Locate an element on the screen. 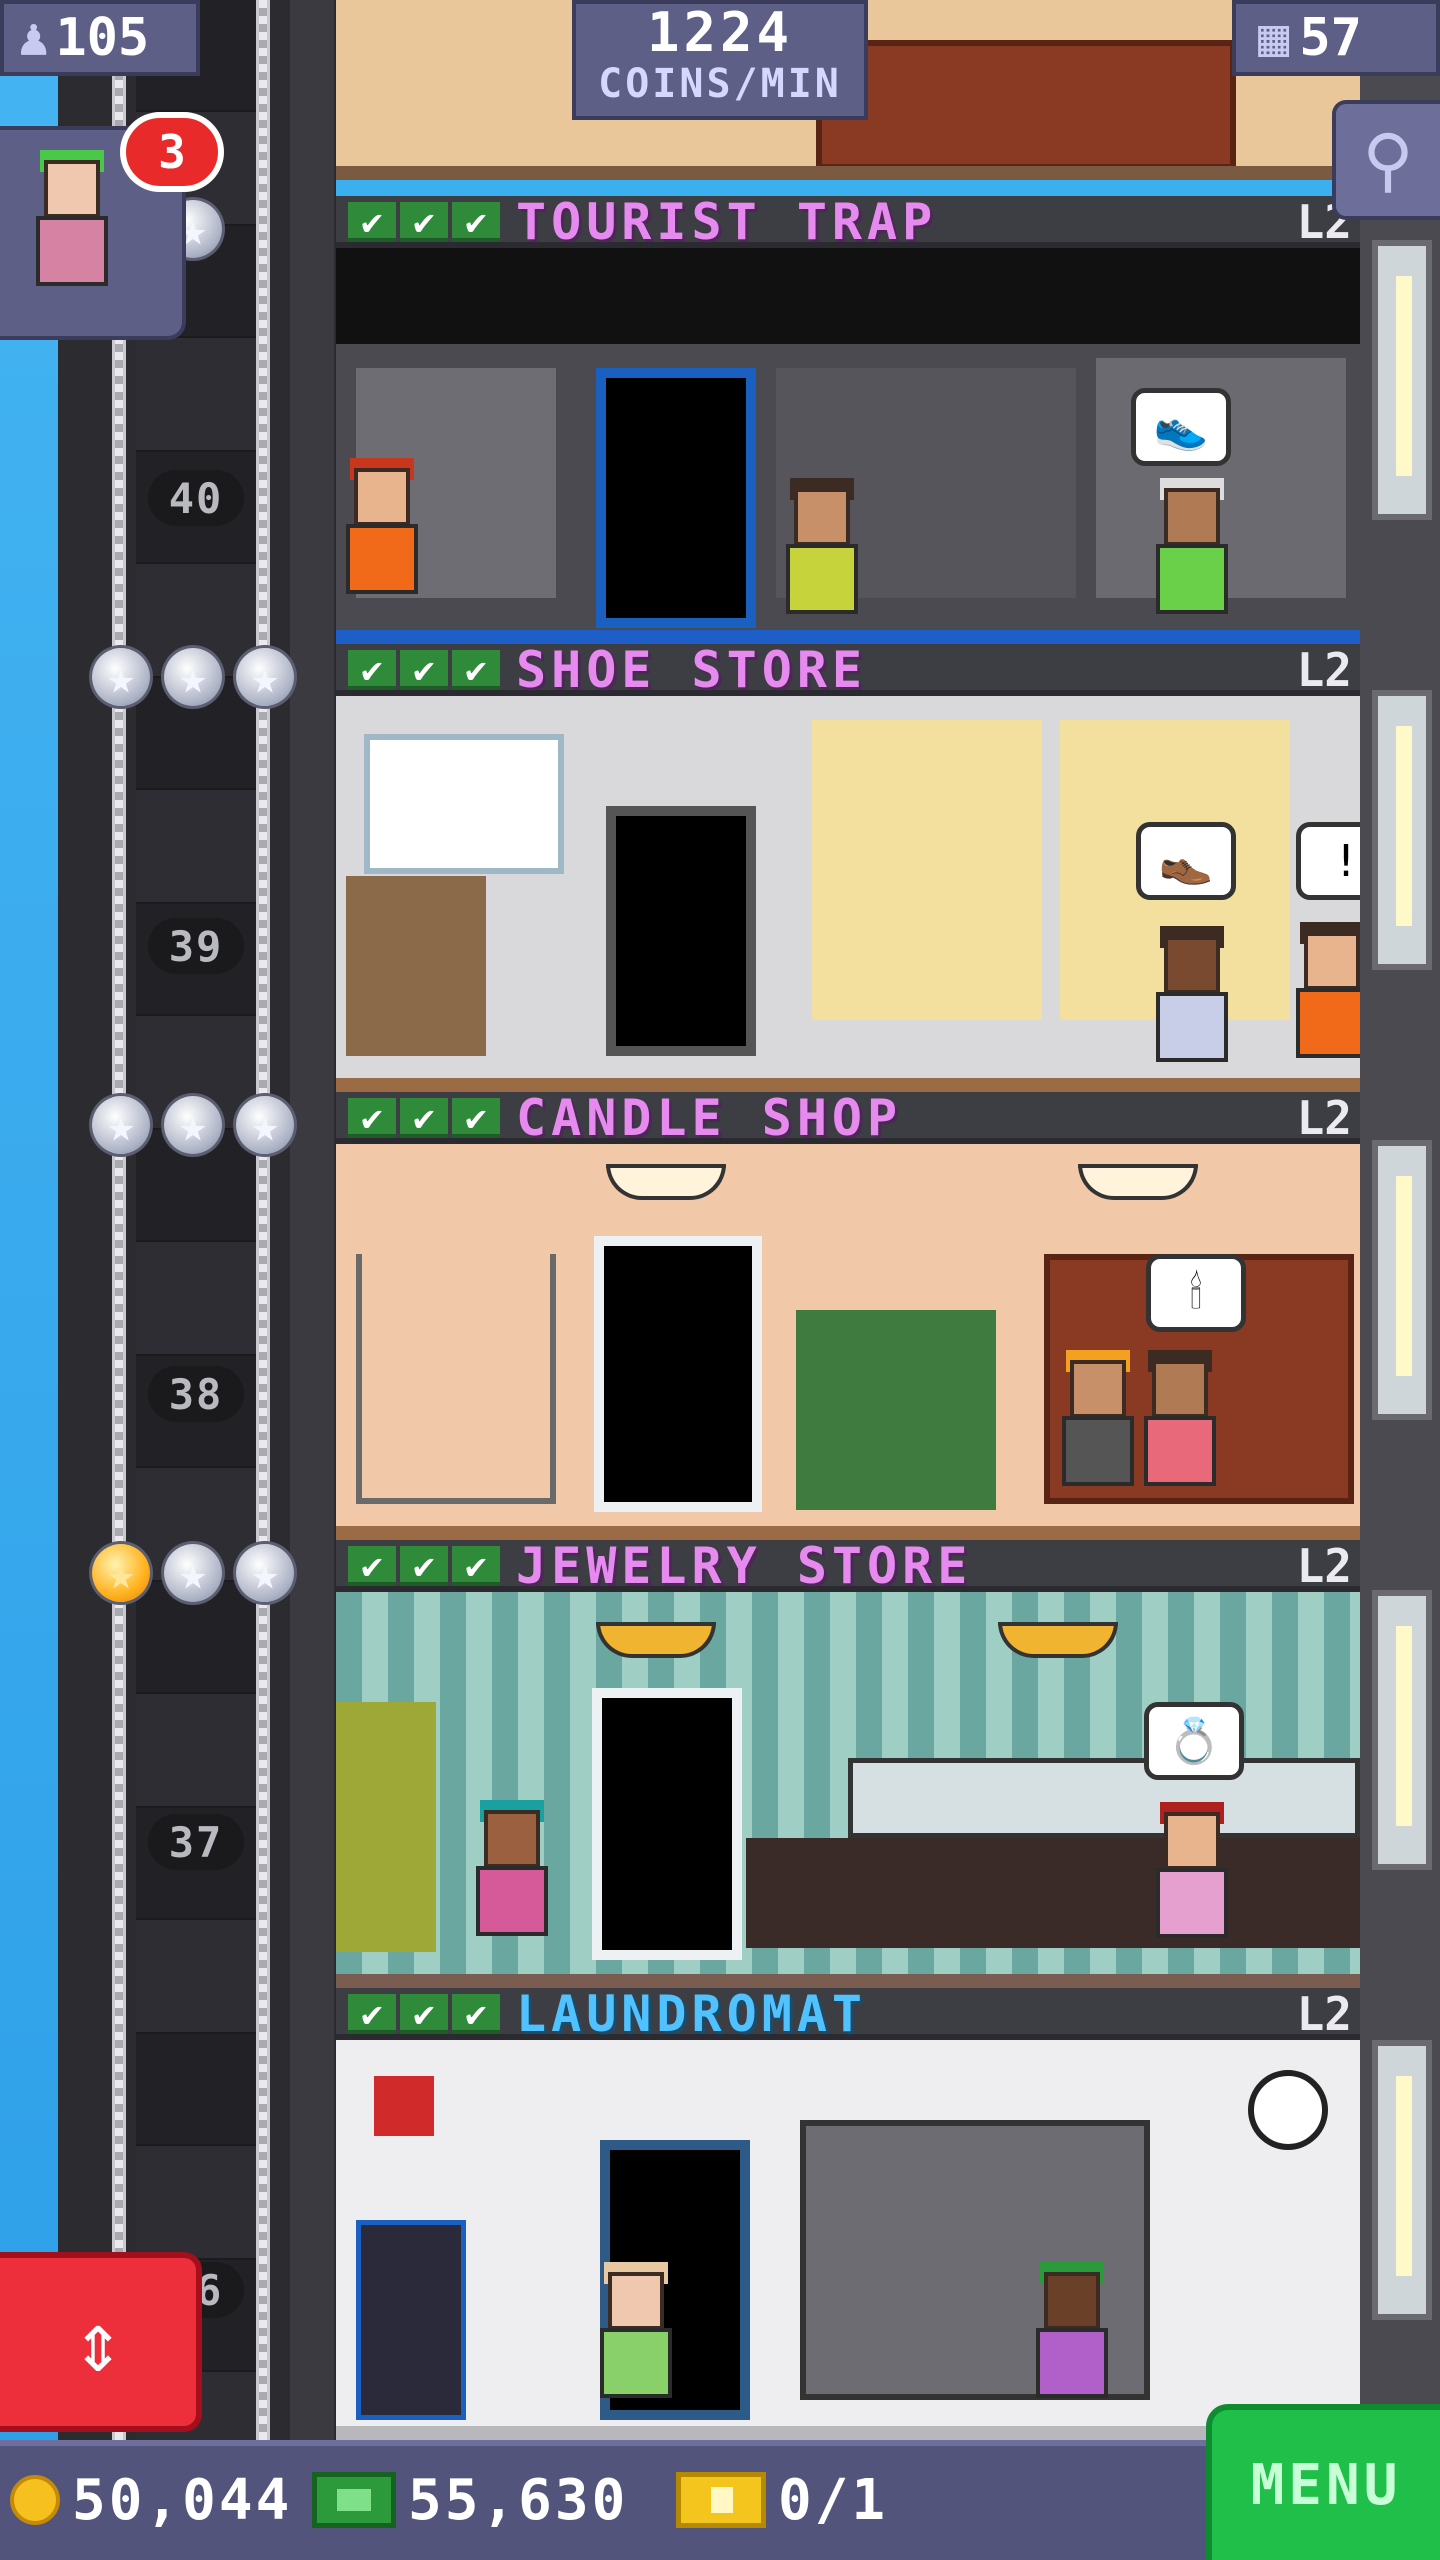 This screenshot has width=1440, height=2560. candle-shelf-left is located at coordinates (456, 1379).